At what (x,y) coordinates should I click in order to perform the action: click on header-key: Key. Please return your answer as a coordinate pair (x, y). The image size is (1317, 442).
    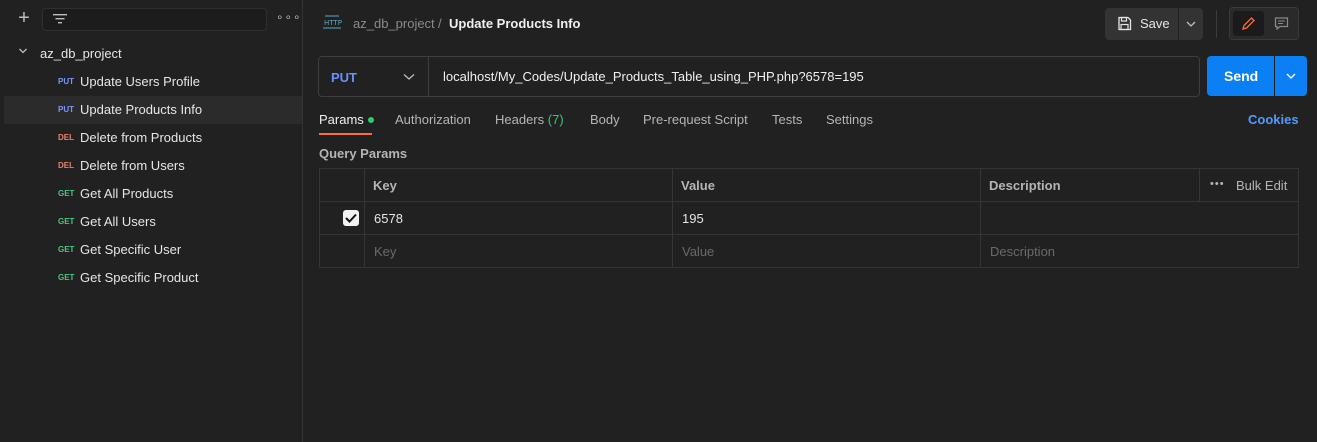
    Looking at the image, I should click on (519, 185).